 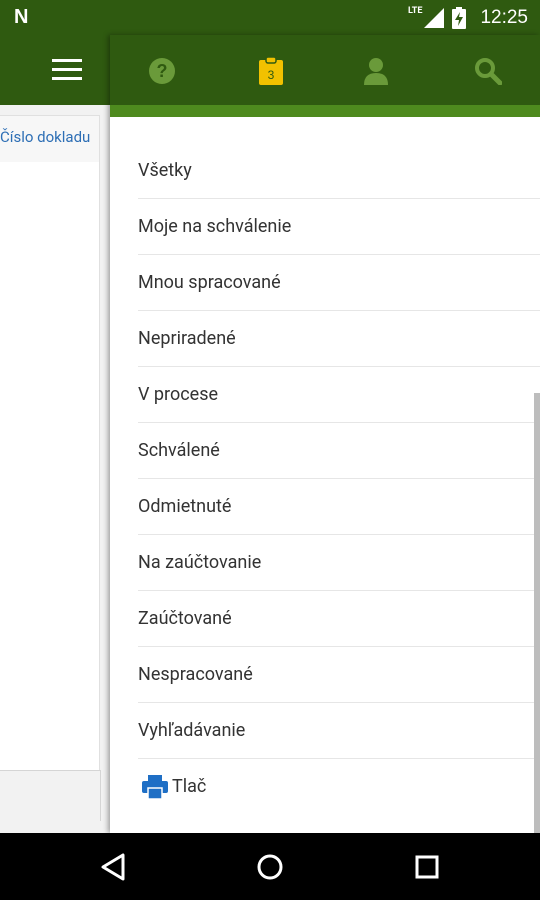 I want to click on svg-text: 3, so click(x=271, y=75).